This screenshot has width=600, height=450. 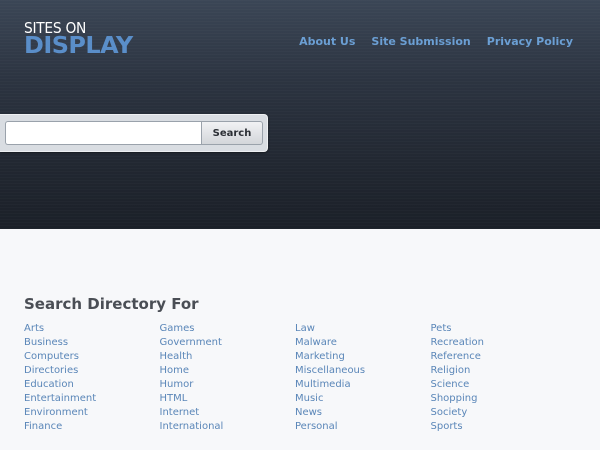 What do you see at coordinates (499, 371) in the screenshot?
I see `category-link: Religion` at bounding box center [499, 371].